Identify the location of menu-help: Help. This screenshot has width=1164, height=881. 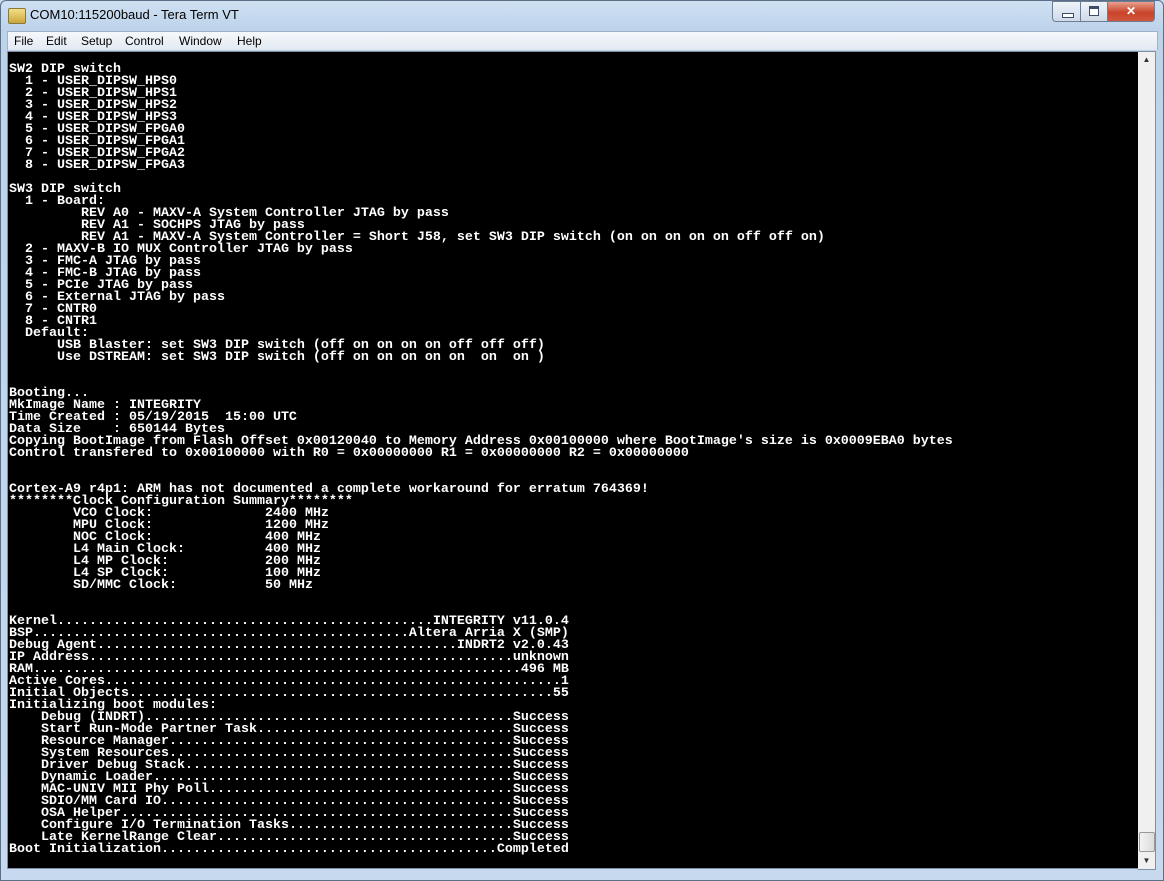
(249, 41).